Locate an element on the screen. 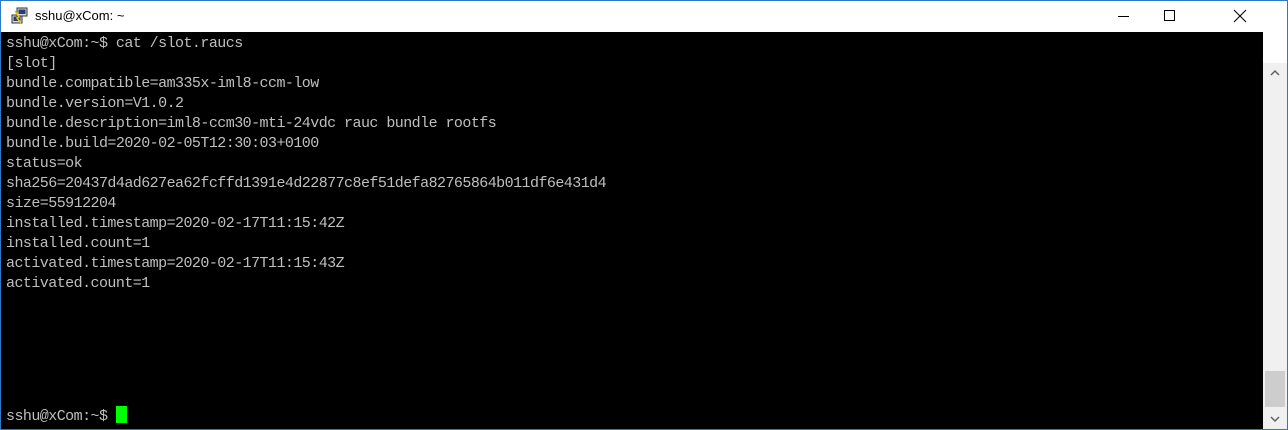 Image resolution: width=1288 pixels, height=430 pixels. scroll-thumb is located at coordinates (1275, 389).